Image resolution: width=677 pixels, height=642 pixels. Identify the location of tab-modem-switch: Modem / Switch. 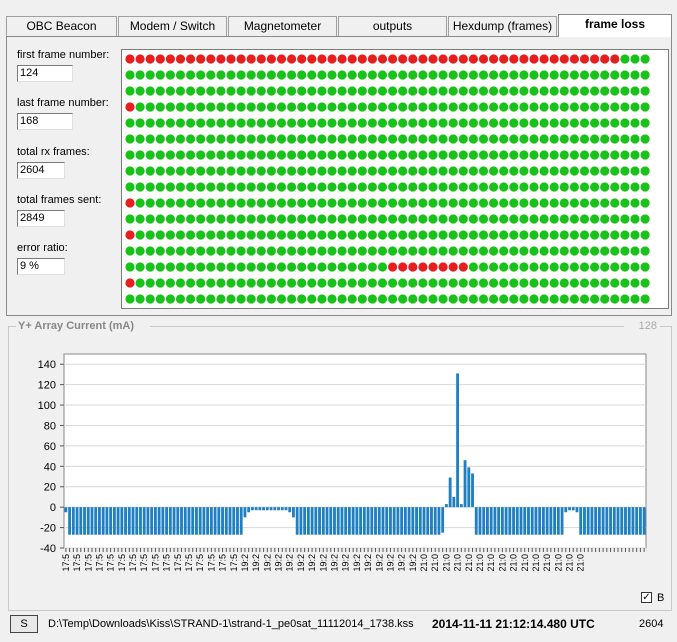
(172, 26).